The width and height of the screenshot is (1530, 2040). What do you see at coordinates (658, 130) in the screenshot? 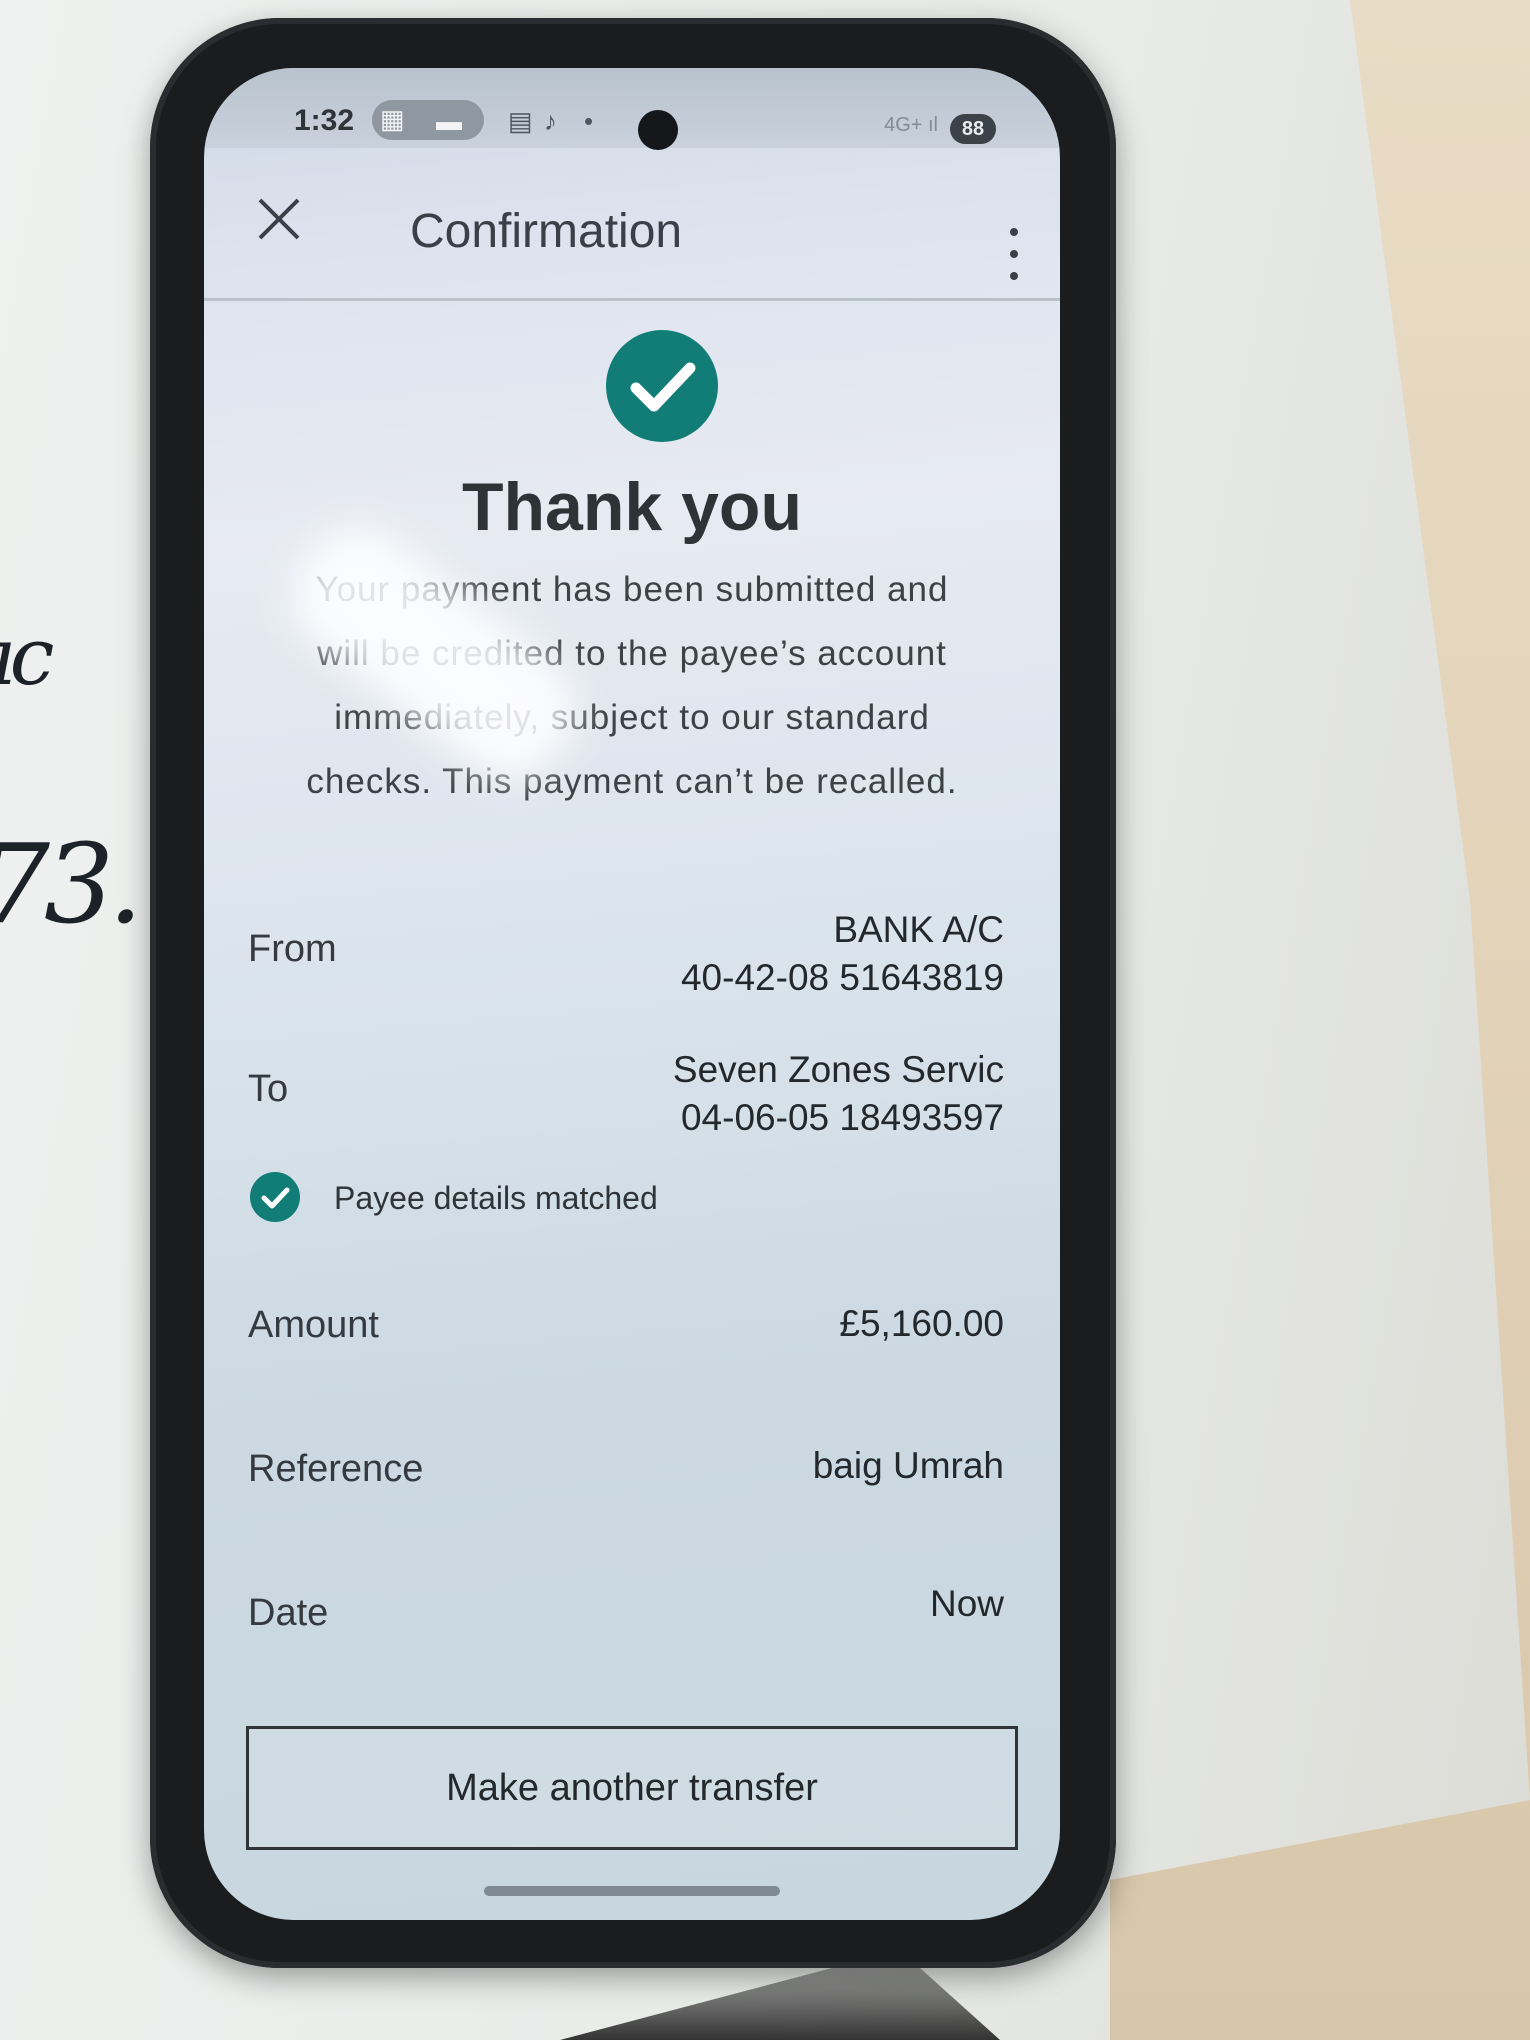
I see `front-camera` at bounding box center [658, 130].